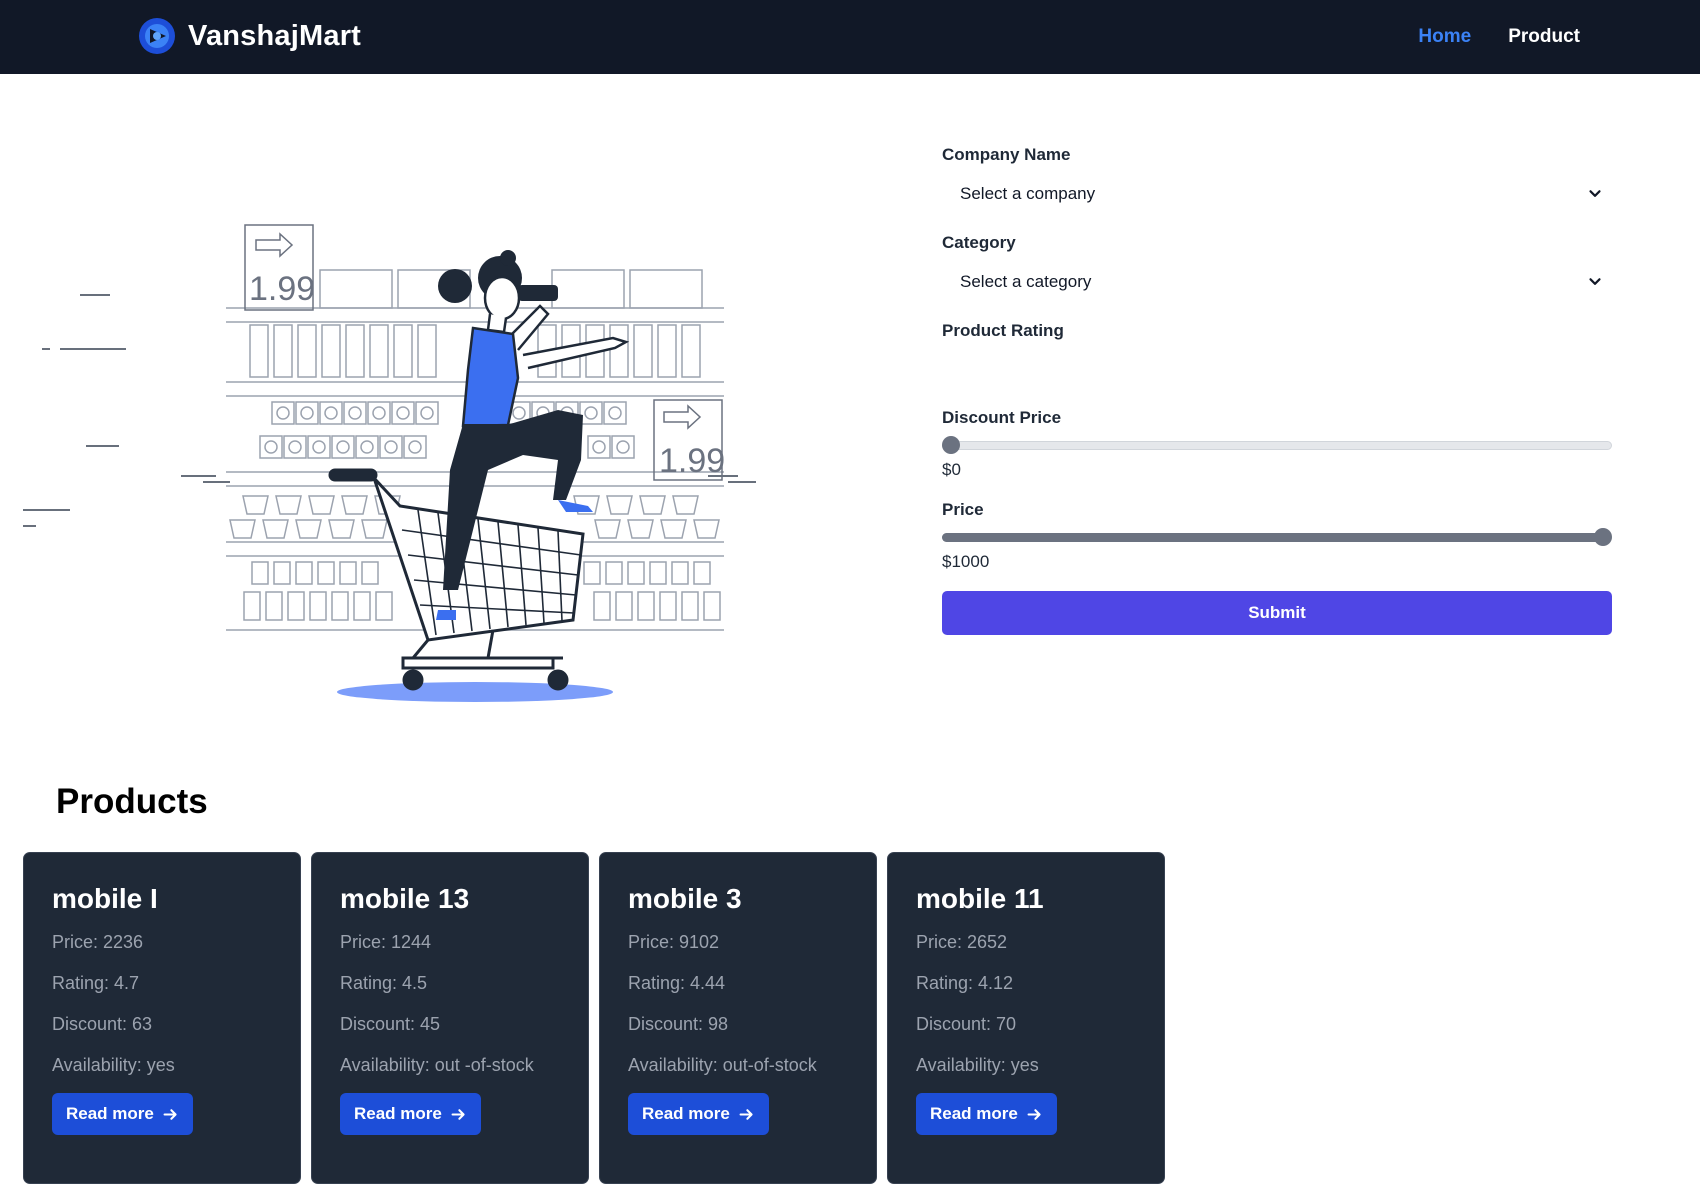  What do you see at coordinates (980, 898) in the screenshot?
I see `product-name: mobile 11` at bounding box center [980, 898].